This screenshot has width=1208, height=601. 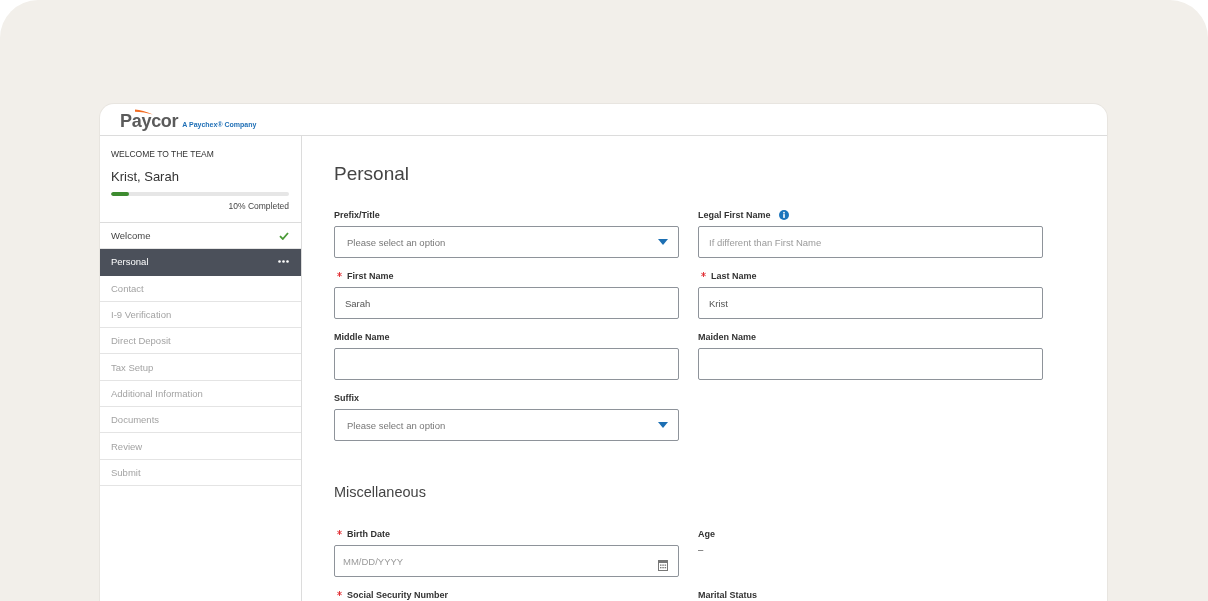 What do you see at coordinates (368, 534) in the screenshot?
I see `field-label: Birth Date` at bounding box center [368, 534].